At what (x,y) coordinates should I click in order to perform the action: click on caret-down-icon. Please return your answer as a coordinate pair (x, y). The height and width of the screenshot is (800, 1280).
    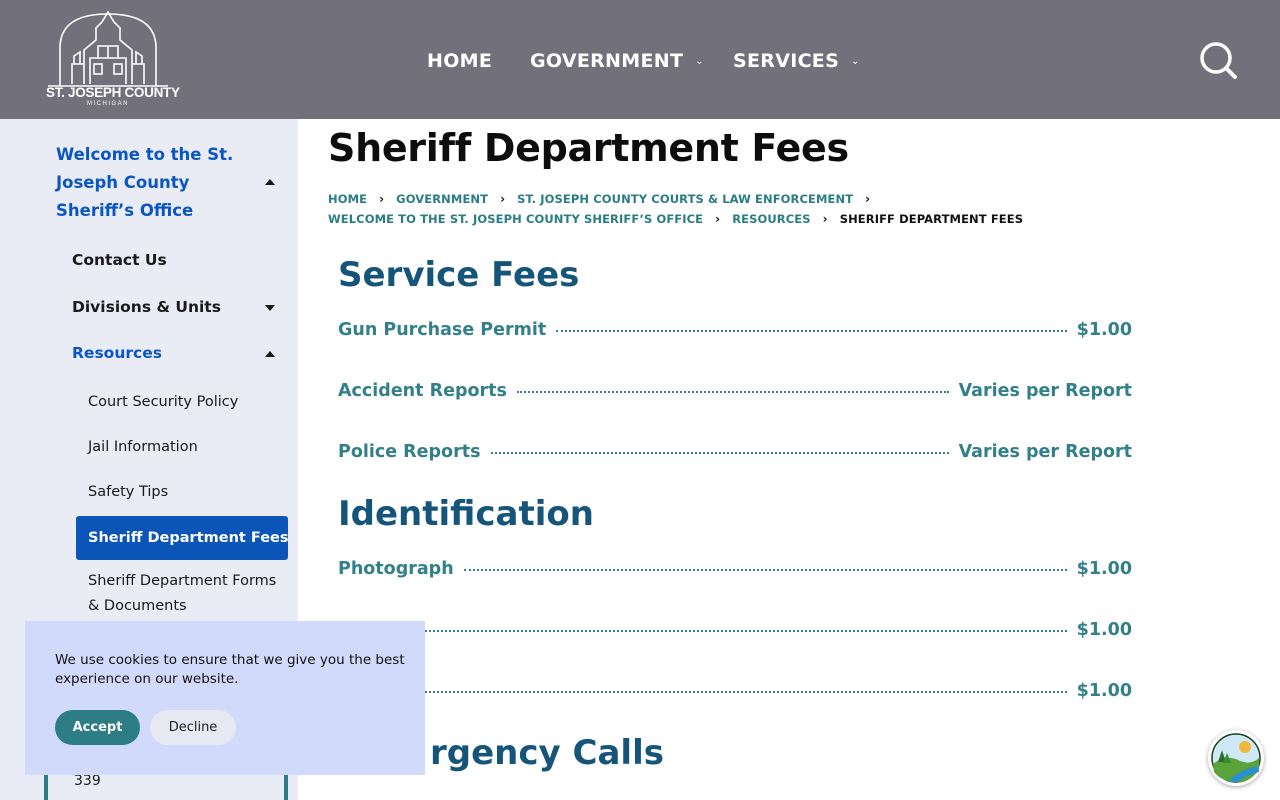
    Looking at the image, I should click on (270, 308).